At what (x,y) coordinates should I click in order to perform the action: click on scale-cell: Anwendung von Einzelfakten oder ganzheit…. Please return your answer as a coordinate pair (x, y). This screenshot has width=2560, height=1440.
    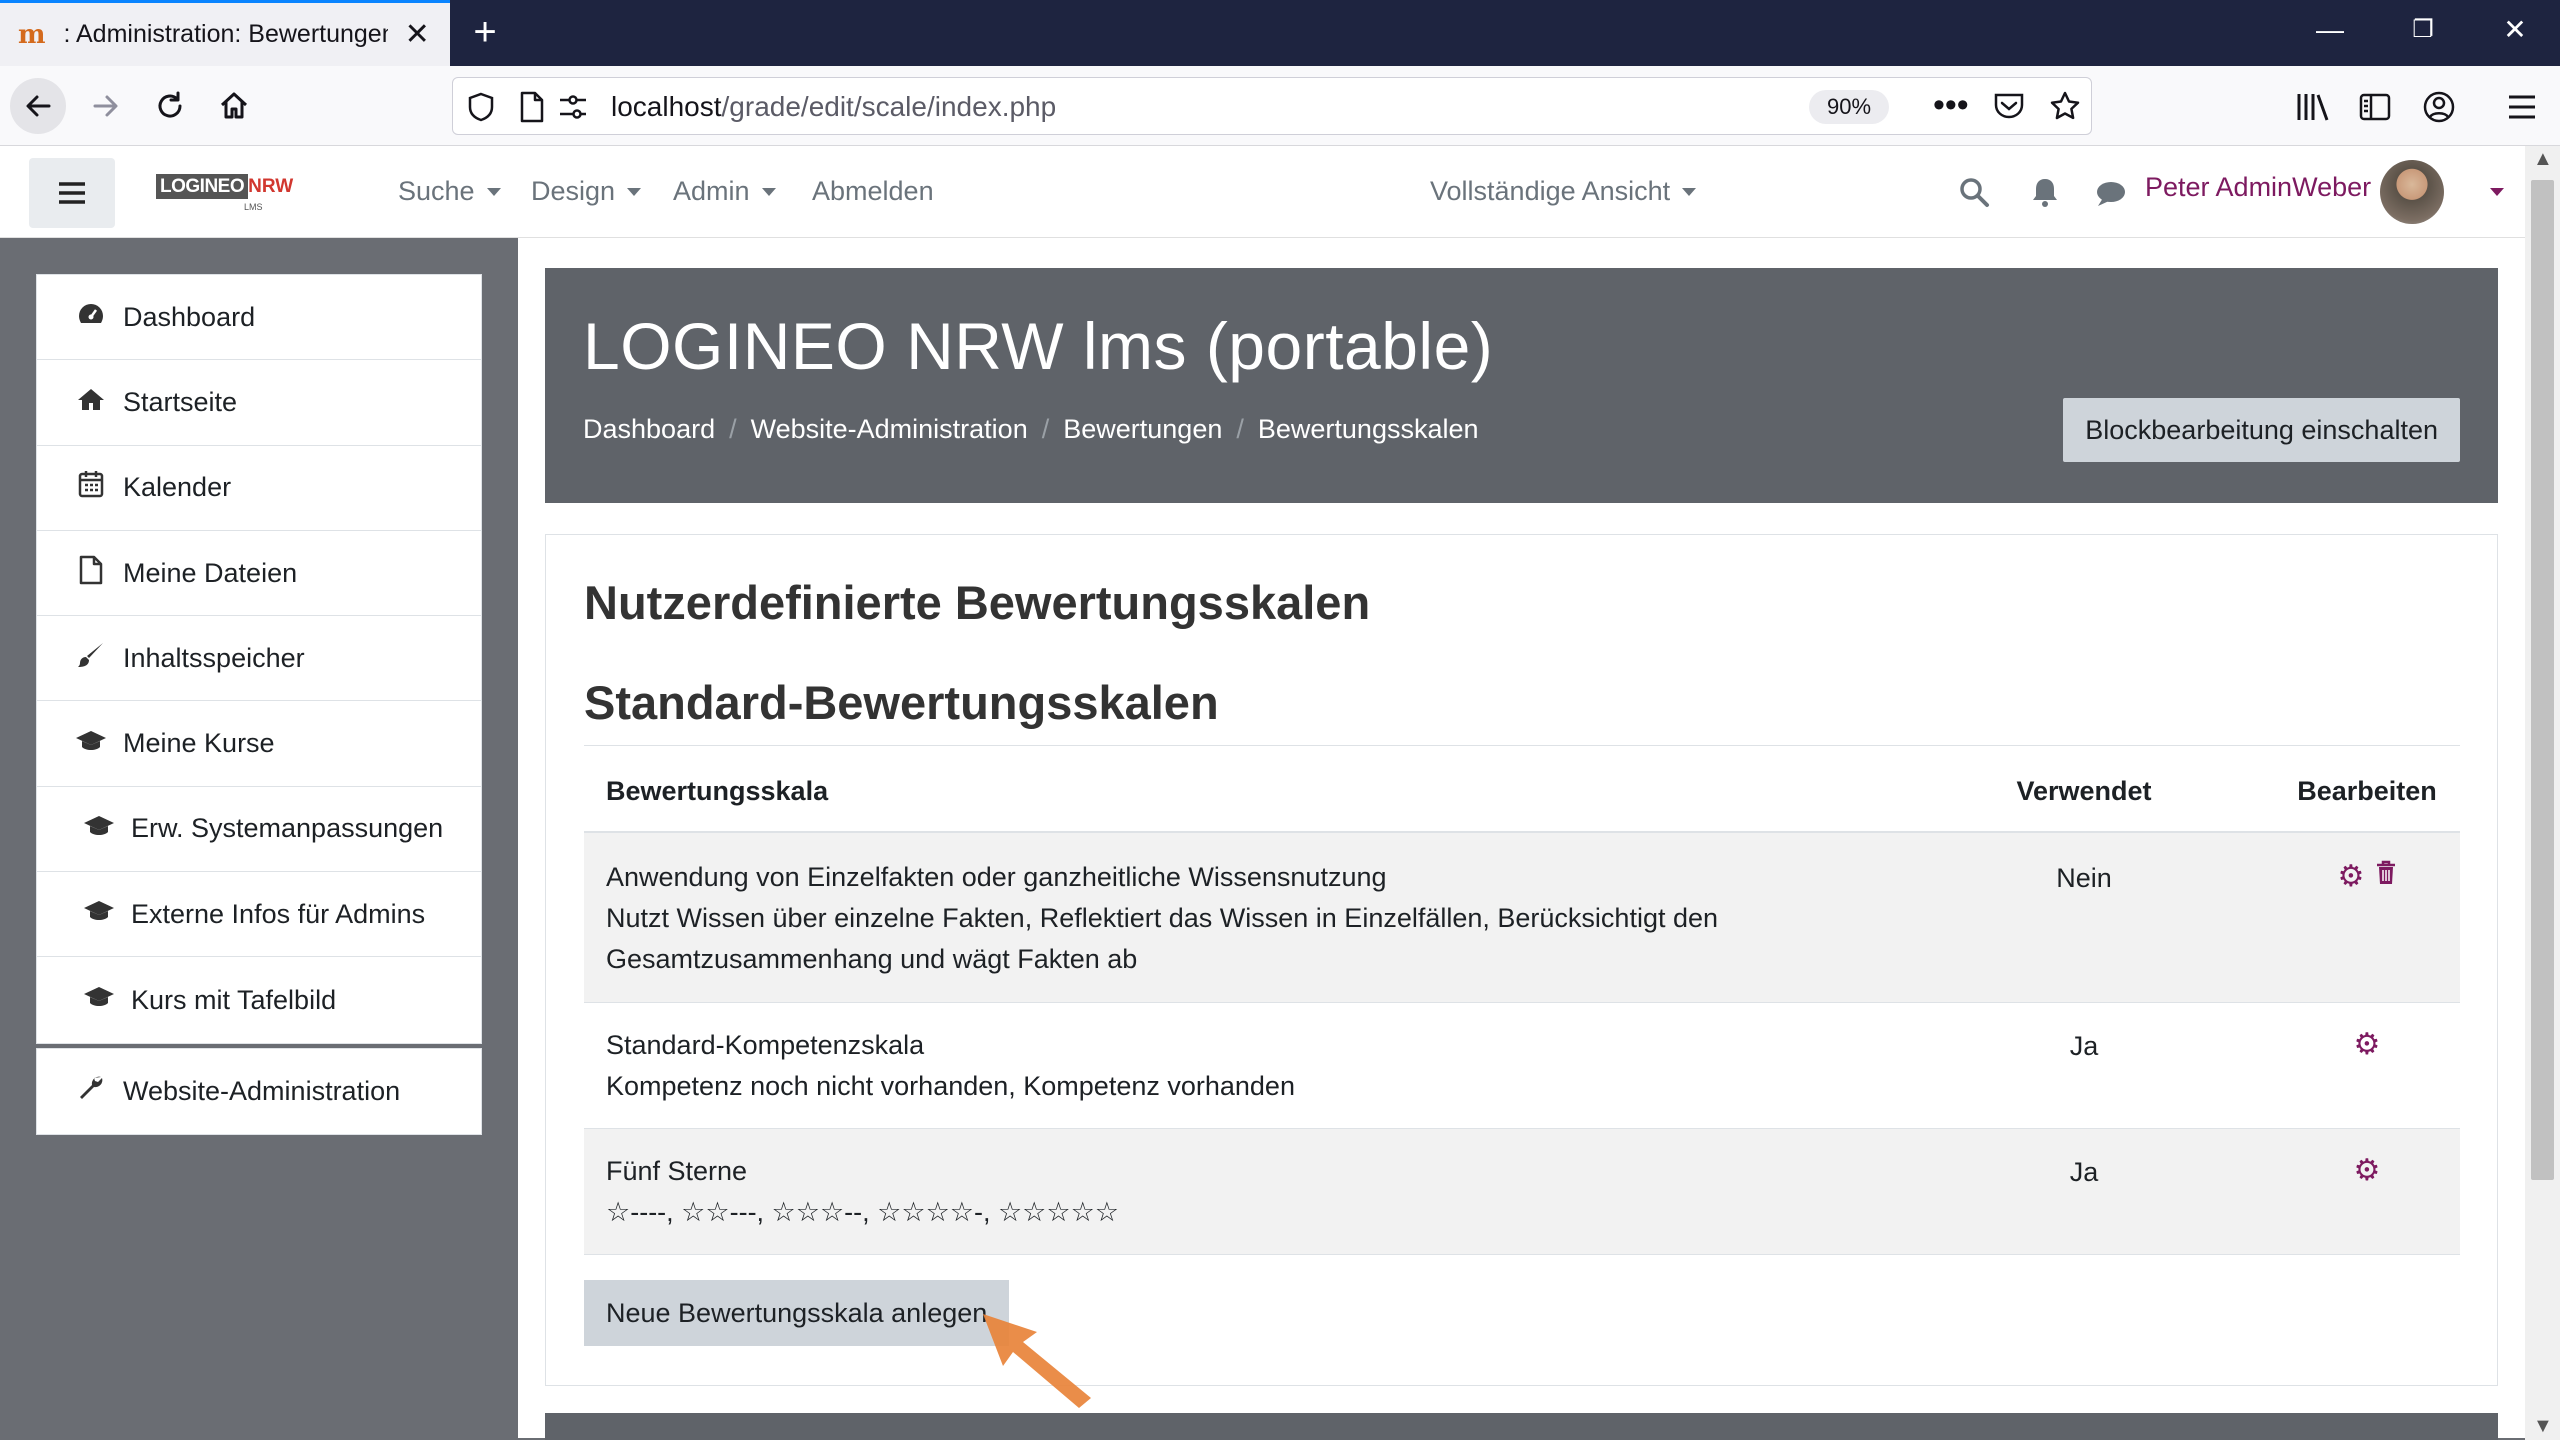
    Looking at the image, I should click on (1162, 918).